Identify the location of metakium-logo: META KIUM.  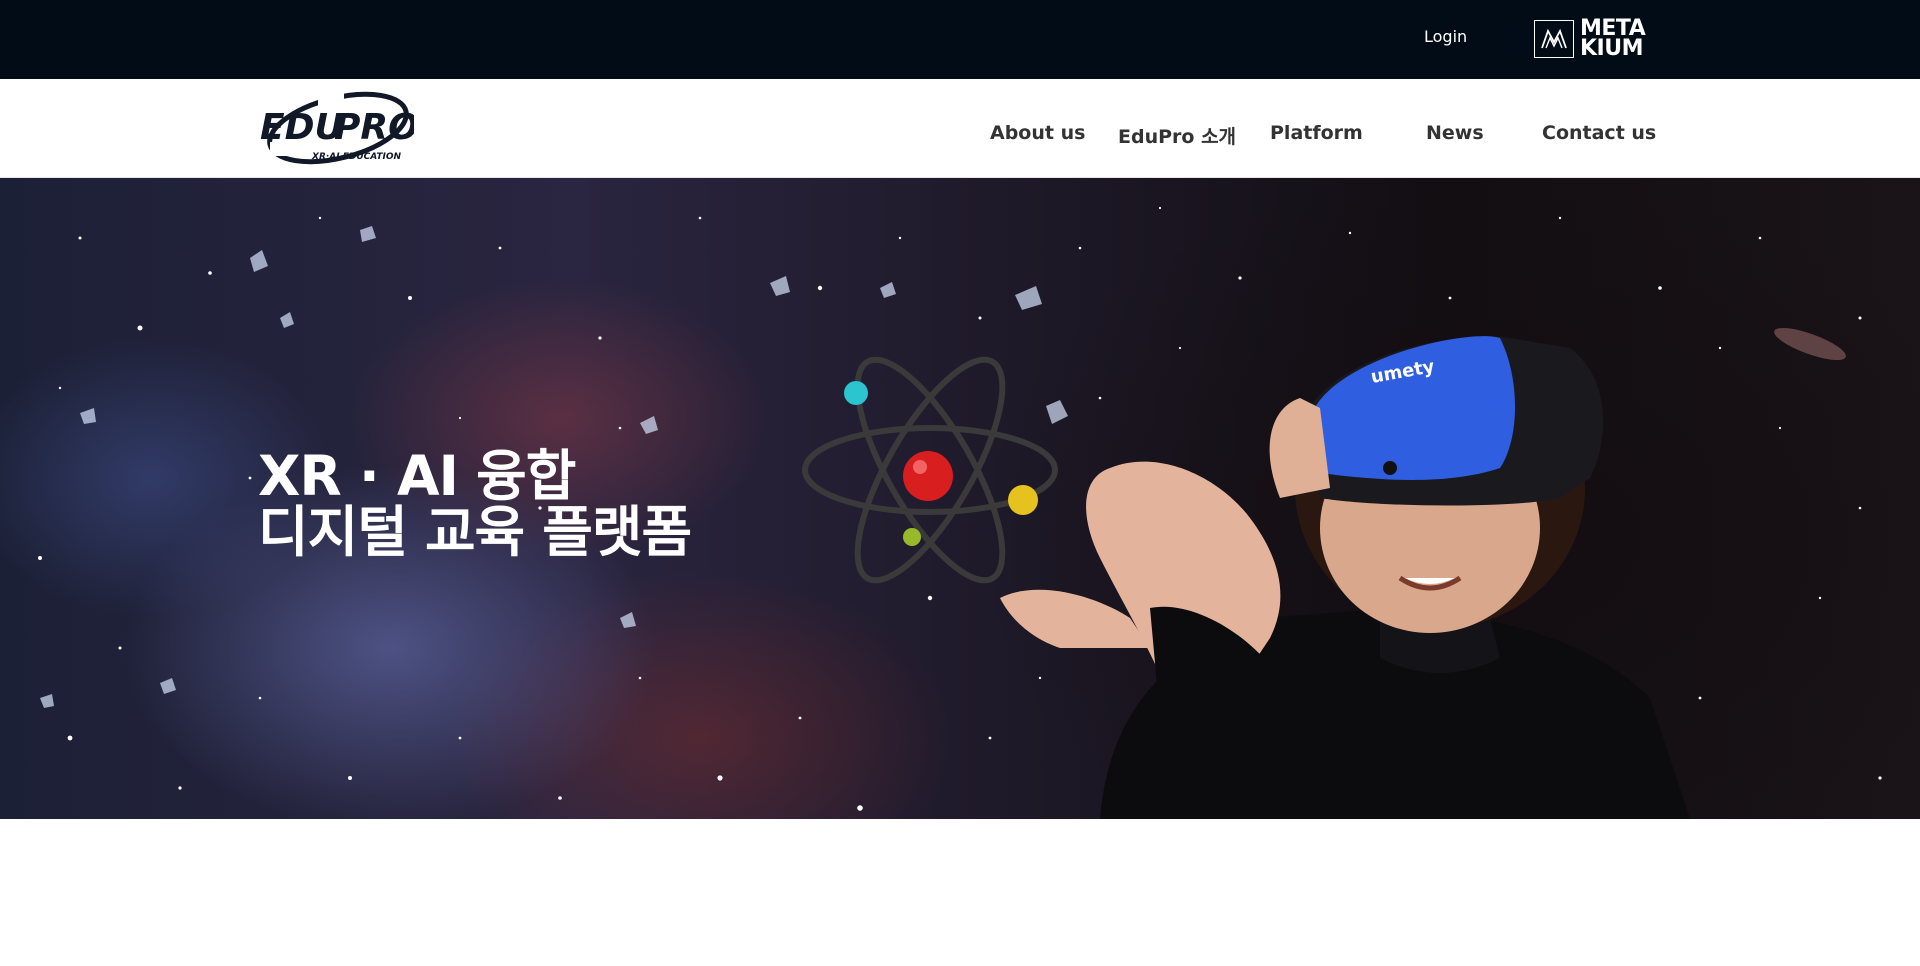
(1590, 38).